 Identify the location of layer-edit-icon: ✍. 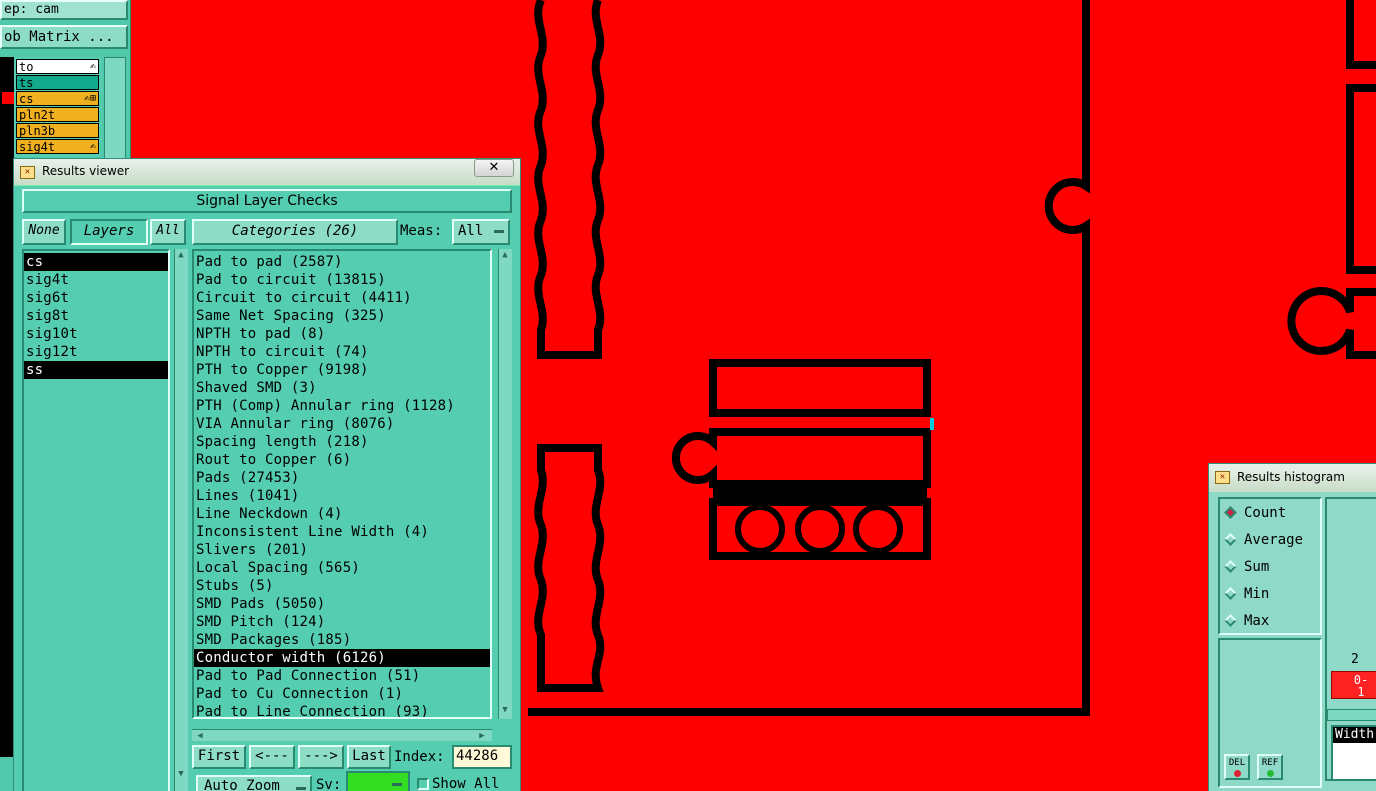
(92, 66).